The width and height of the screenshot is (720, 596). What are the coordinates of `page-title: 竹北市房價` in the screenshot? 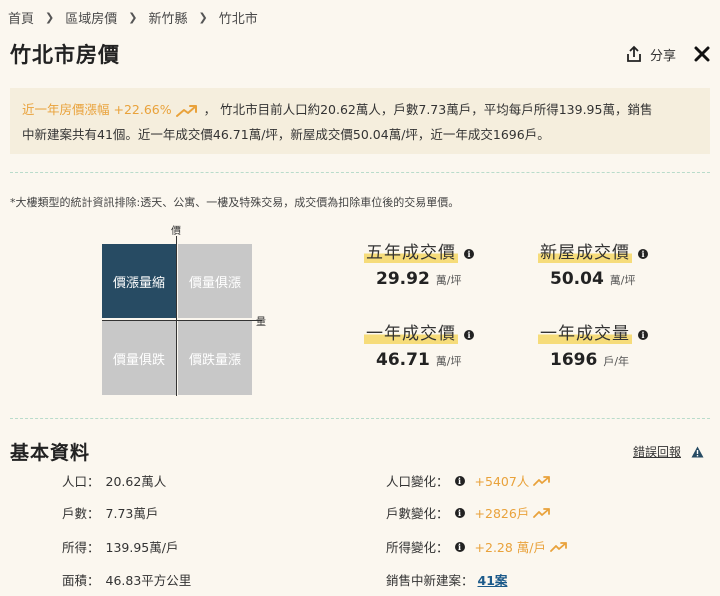 It's located at (65, 55).